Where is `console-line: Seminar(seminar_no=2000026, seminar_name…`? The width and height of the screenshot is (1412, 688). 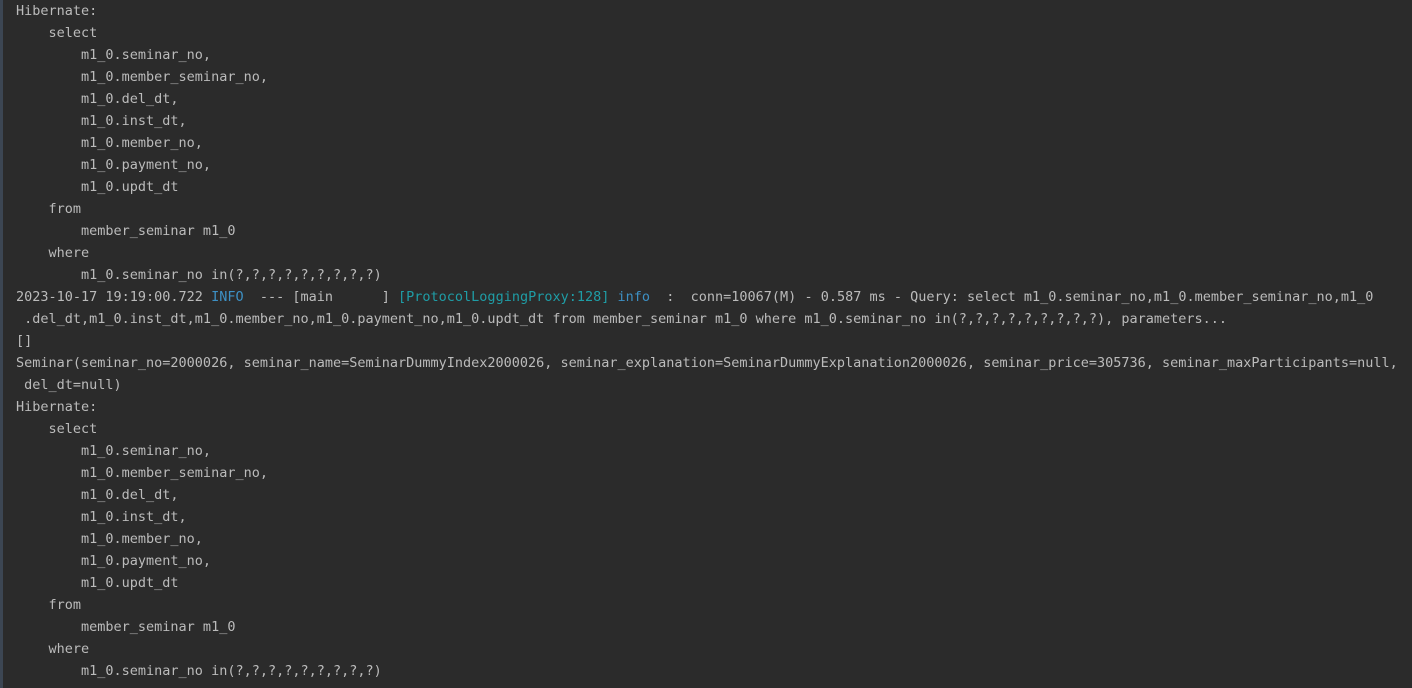
console-line: Seminar(seminar_no=2000026, seminar_name… is located at coordinates (707, 363).